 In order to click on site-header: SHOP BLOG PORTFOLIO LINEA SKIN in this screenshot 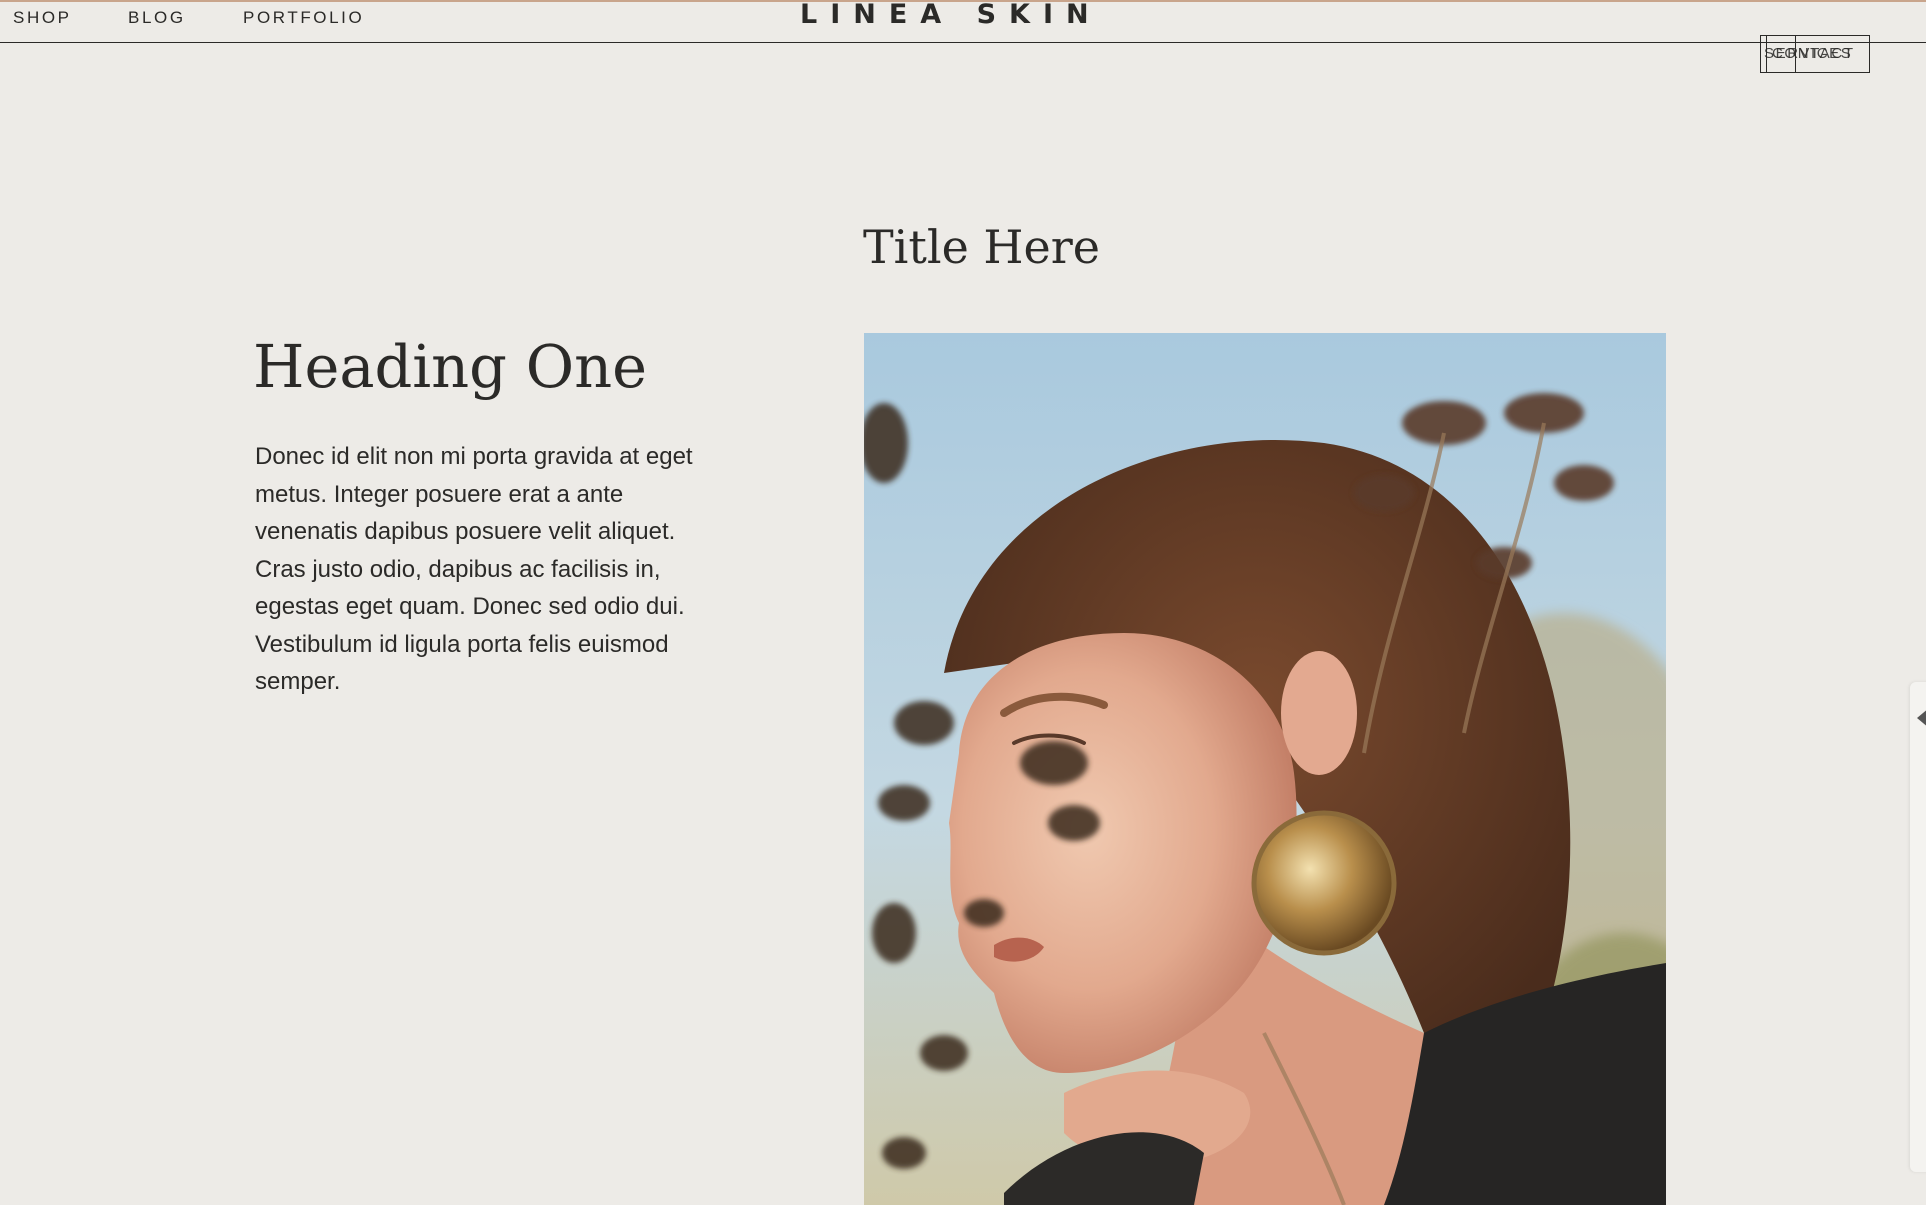, I will do `click(963, 21)`.